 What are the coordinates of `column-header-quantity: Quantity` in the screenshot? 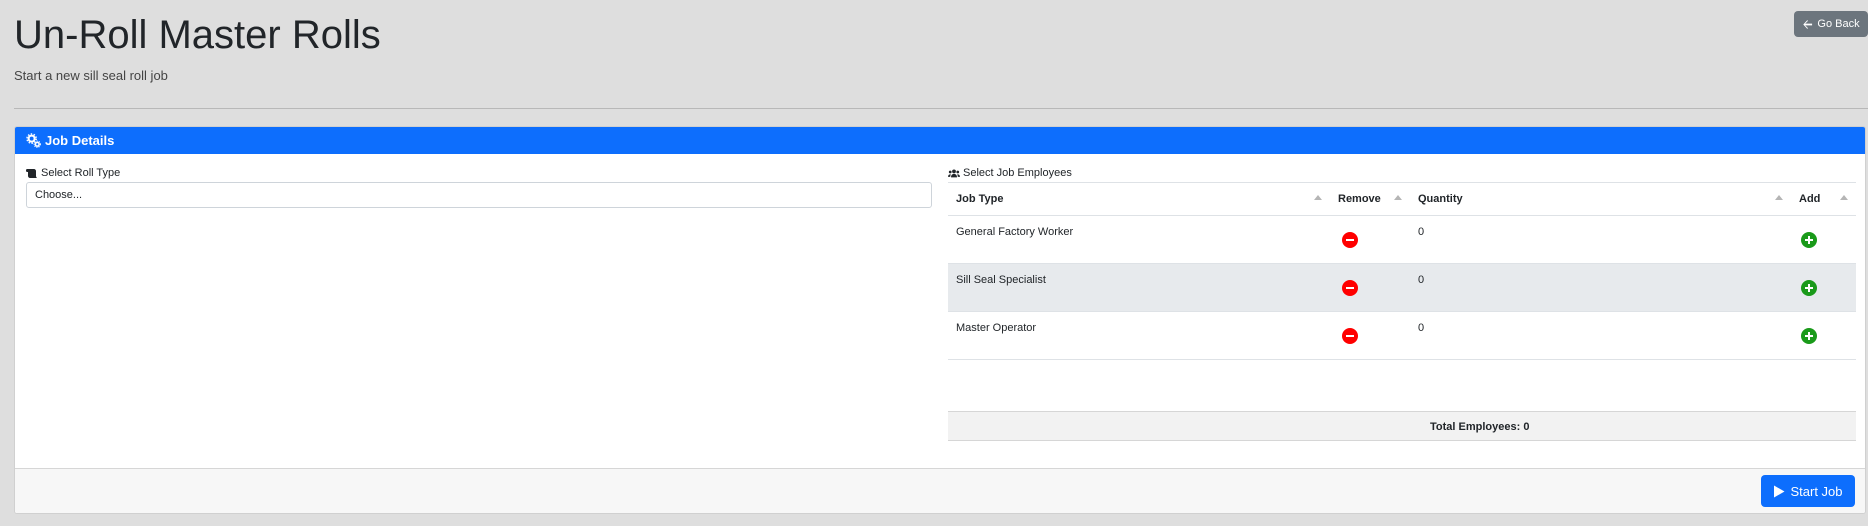 It's located at (1600, 199).